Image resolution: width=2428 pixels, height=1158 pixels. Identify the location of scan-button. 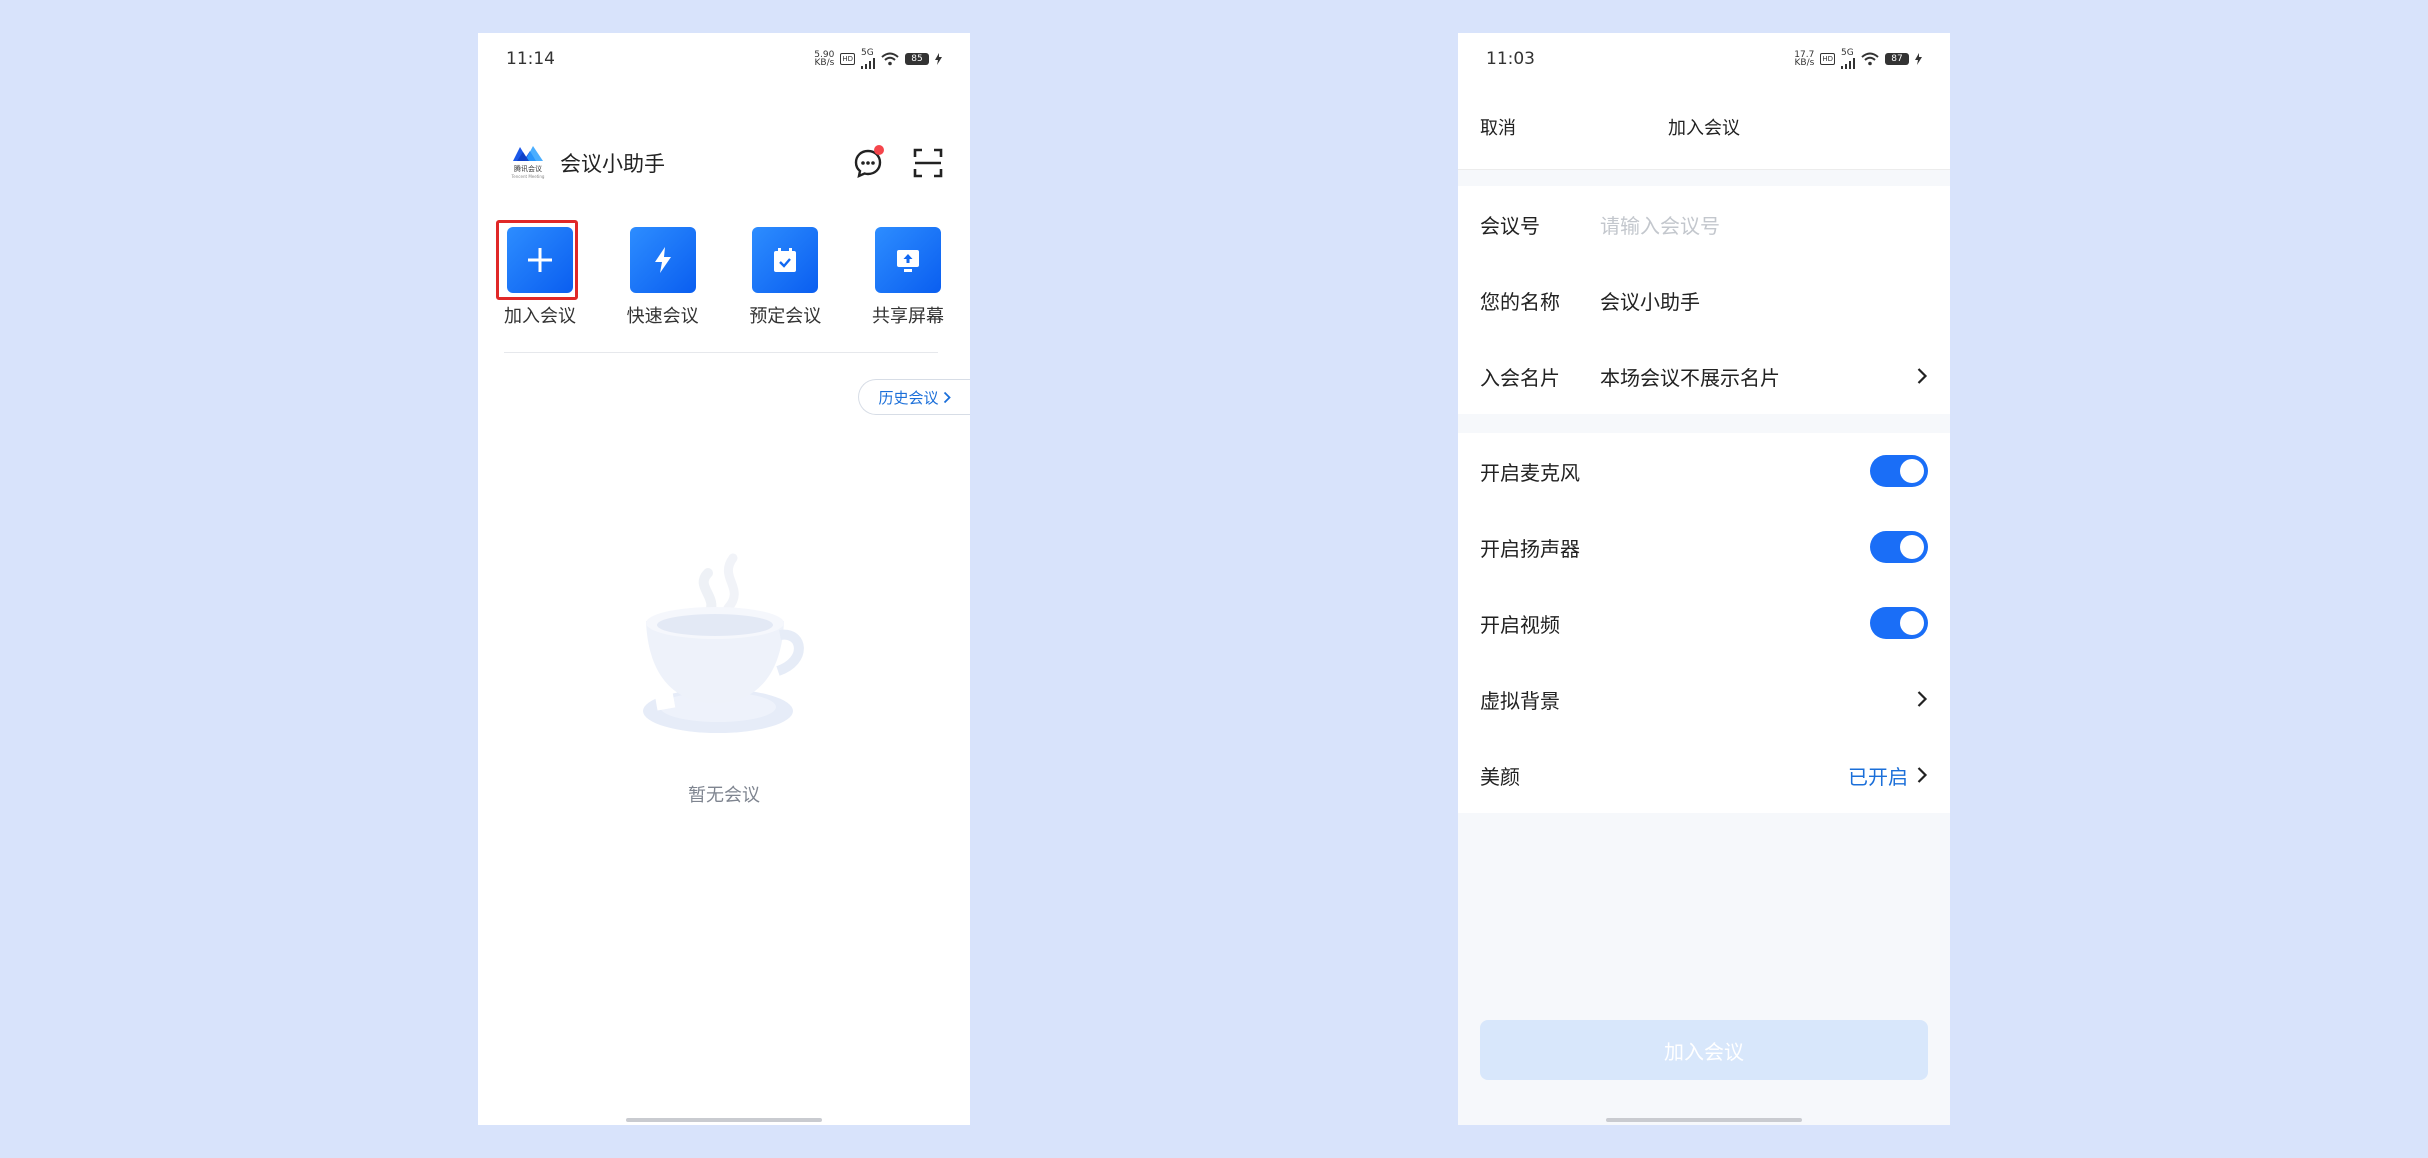
(928, 163).